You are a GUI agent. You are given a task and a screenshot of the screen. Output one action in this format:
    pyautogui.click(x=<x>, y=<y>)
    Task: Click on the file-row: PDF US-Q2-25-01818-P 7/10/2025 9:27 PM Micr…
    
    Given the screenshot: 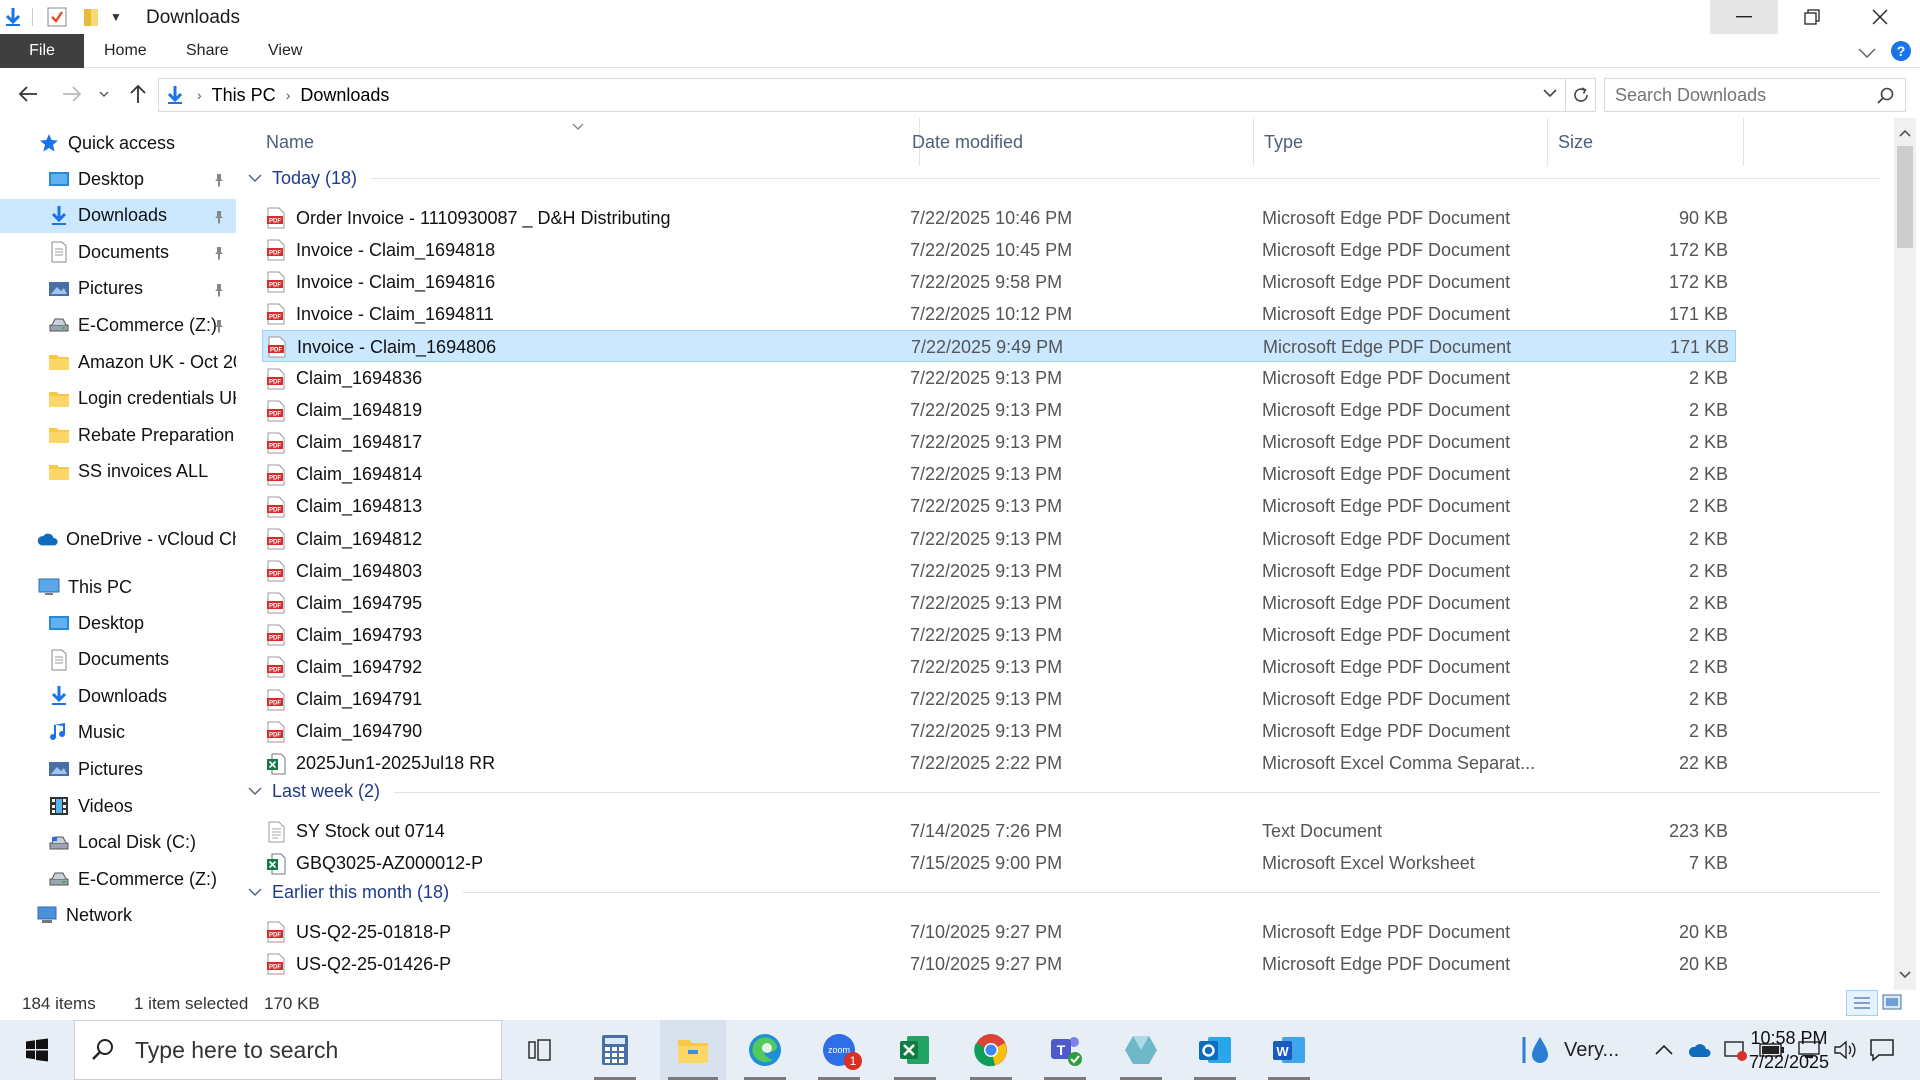 What is the action you would take?
    pyautogui.click(x=999, y=932)
    